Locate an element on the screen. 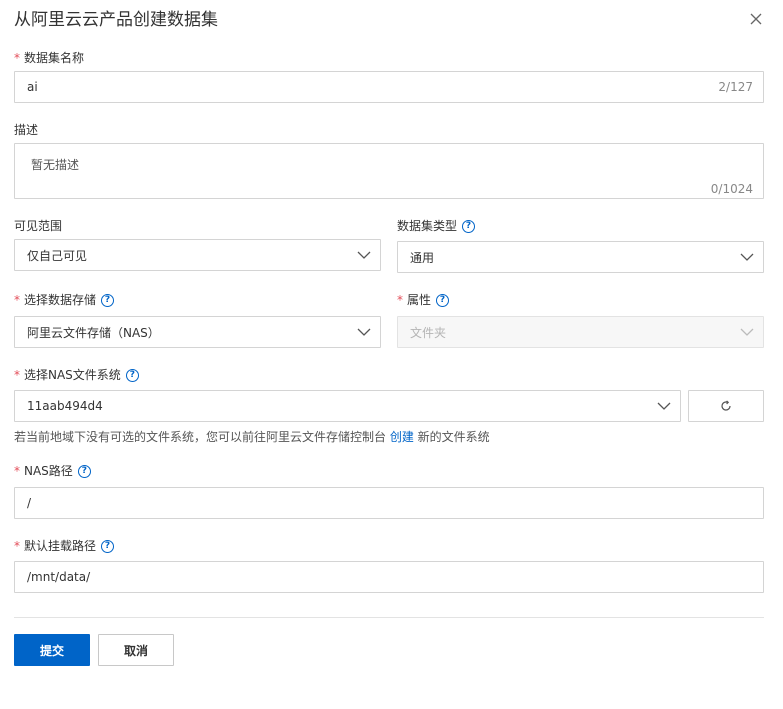 The image size is (783, 709). nas-fs-select: 11aab494d4 is located at coordinates (347, 406).